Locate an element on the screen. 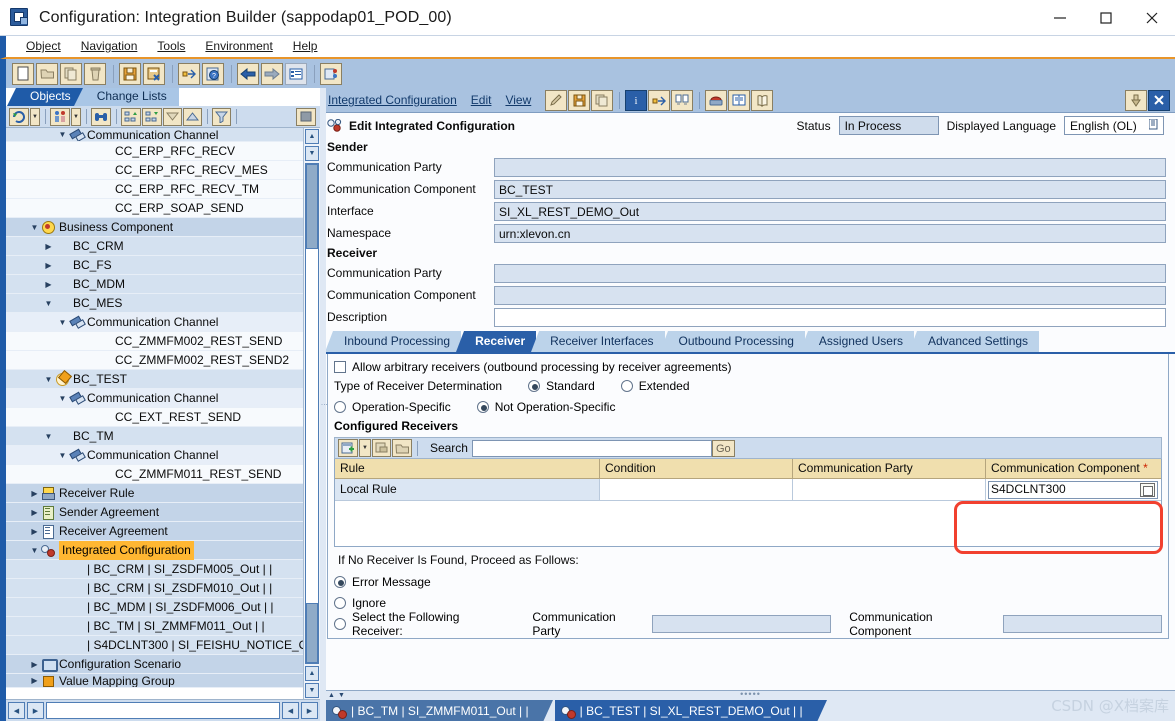  allow-arbitrary-receivers-checkbox is located at coordinates (340, 367).